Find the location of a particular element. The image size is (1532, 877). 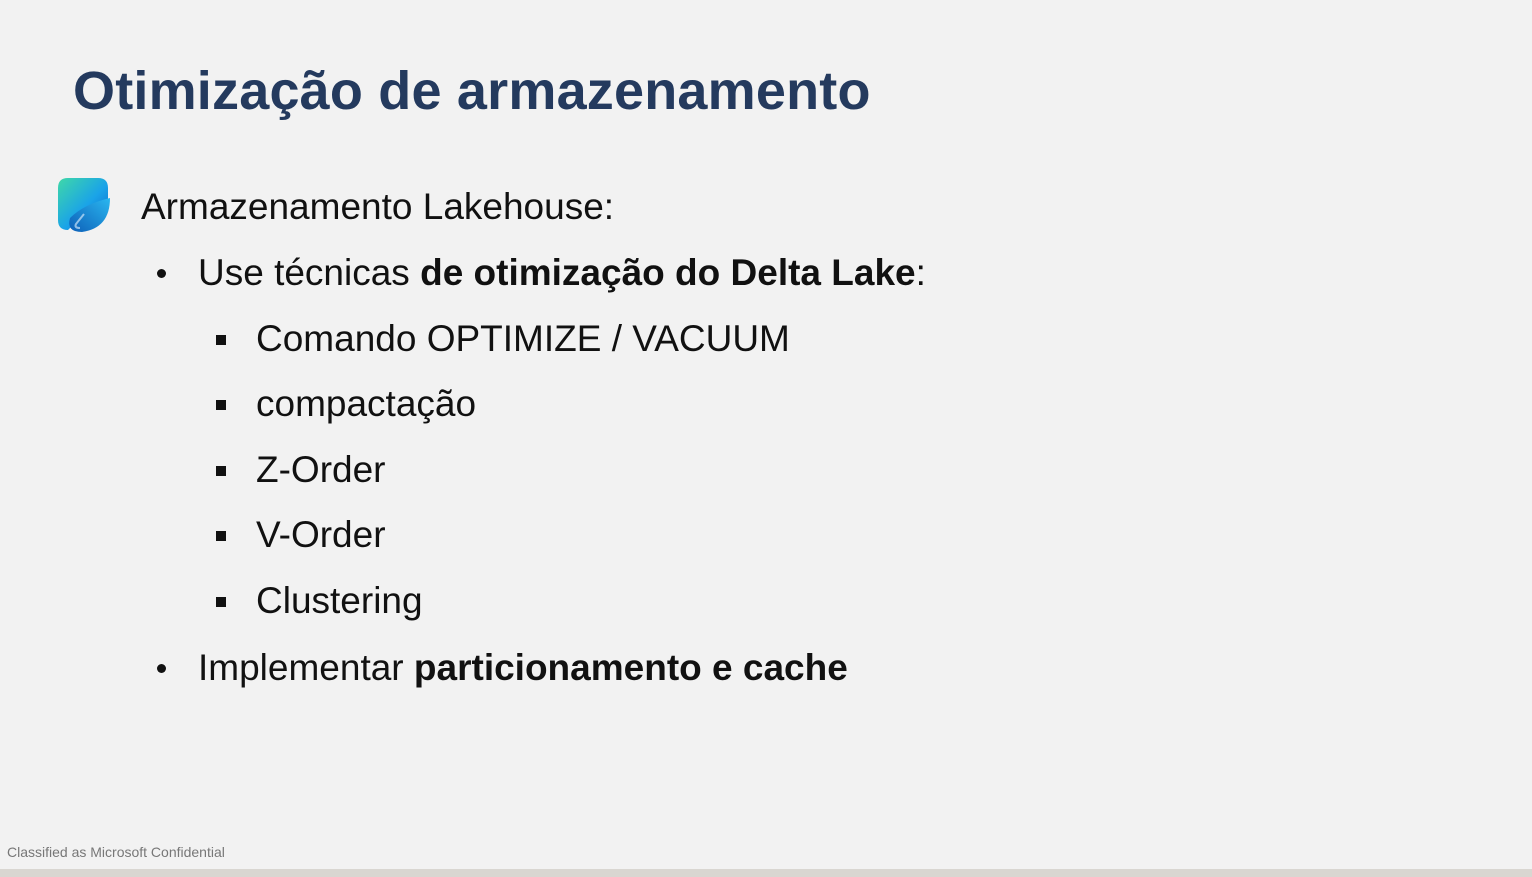

bullet-partitioning-cache: Implementar particionamento e cache is located at coordinates (523, 668).